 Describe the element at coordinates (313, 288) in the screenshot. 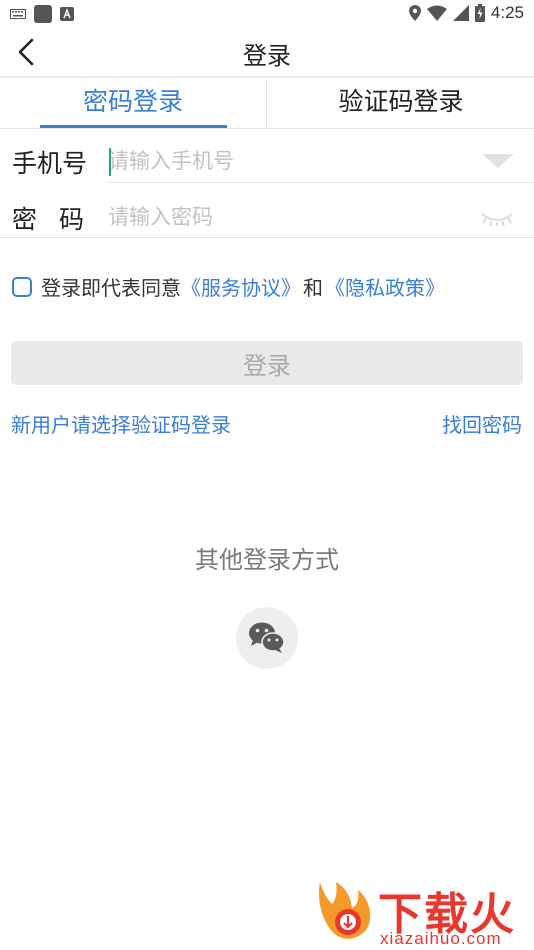

I see `agreement-and: 和` at that location.